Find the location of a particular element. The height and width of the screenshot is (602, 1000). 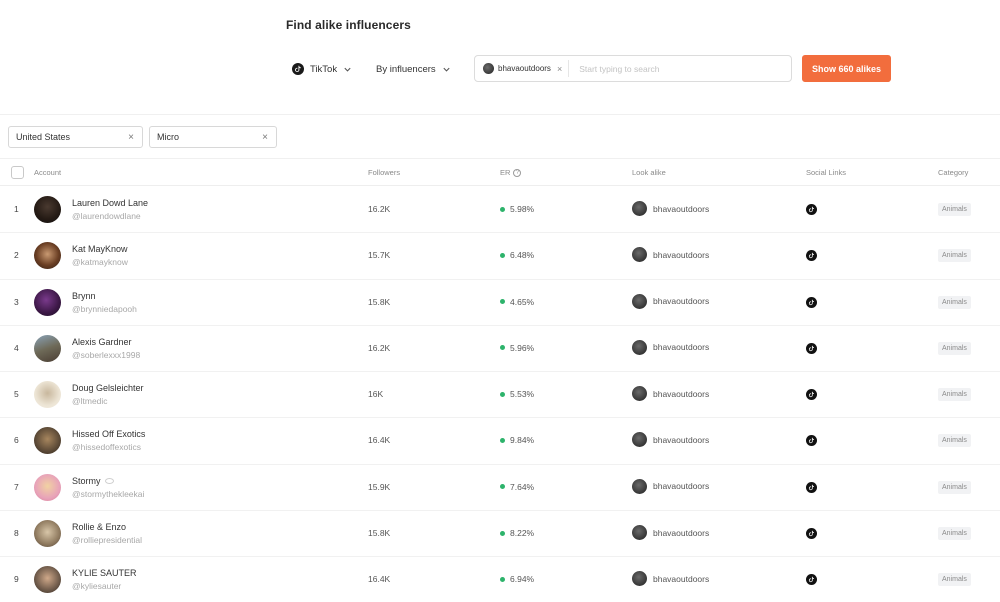

column-header-social-links: Social Links is located at coordinates (826, 172).